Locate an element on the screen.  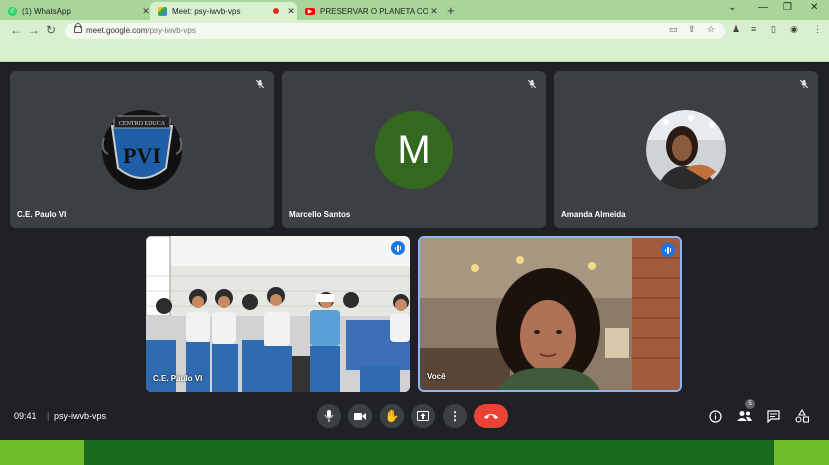
participant-tile: Amanda Almeida is located at coordinates (686, 149).